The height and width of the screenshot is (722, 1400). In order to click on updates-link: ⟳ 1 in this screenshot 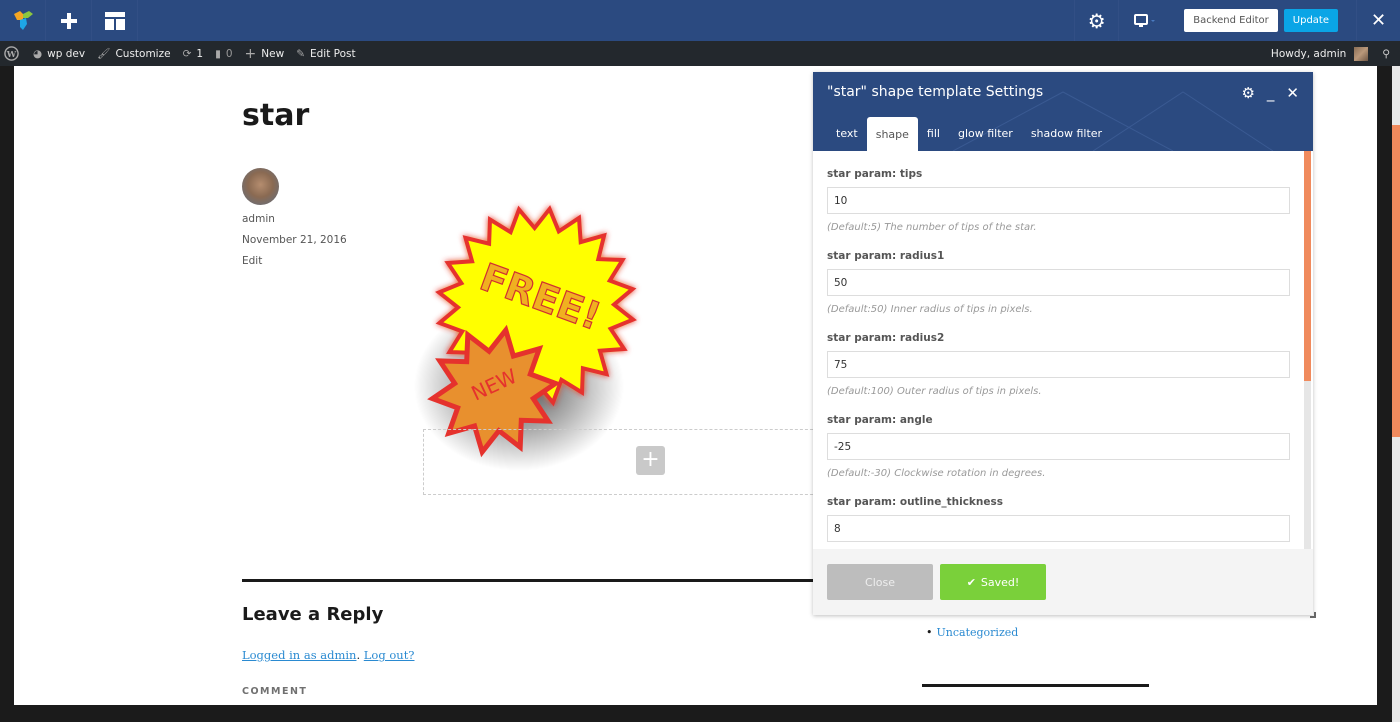, I will do `click(193, 54)`.